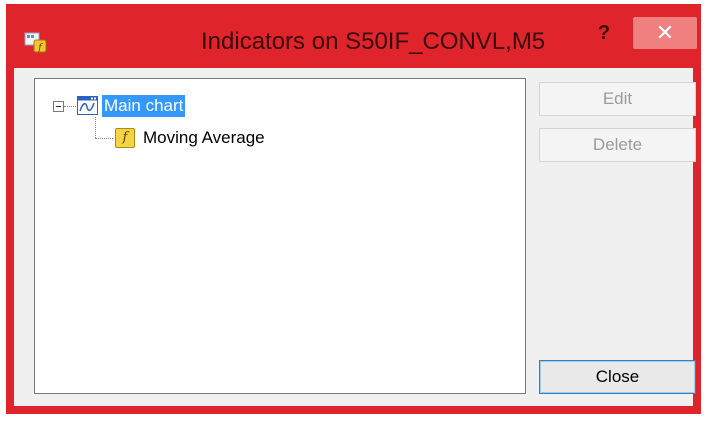 The height and width of the screenshot is (421, 709). Describe the element at coordinates (87, 105) in the screenshot. I see `chart-window-icon` at that location.